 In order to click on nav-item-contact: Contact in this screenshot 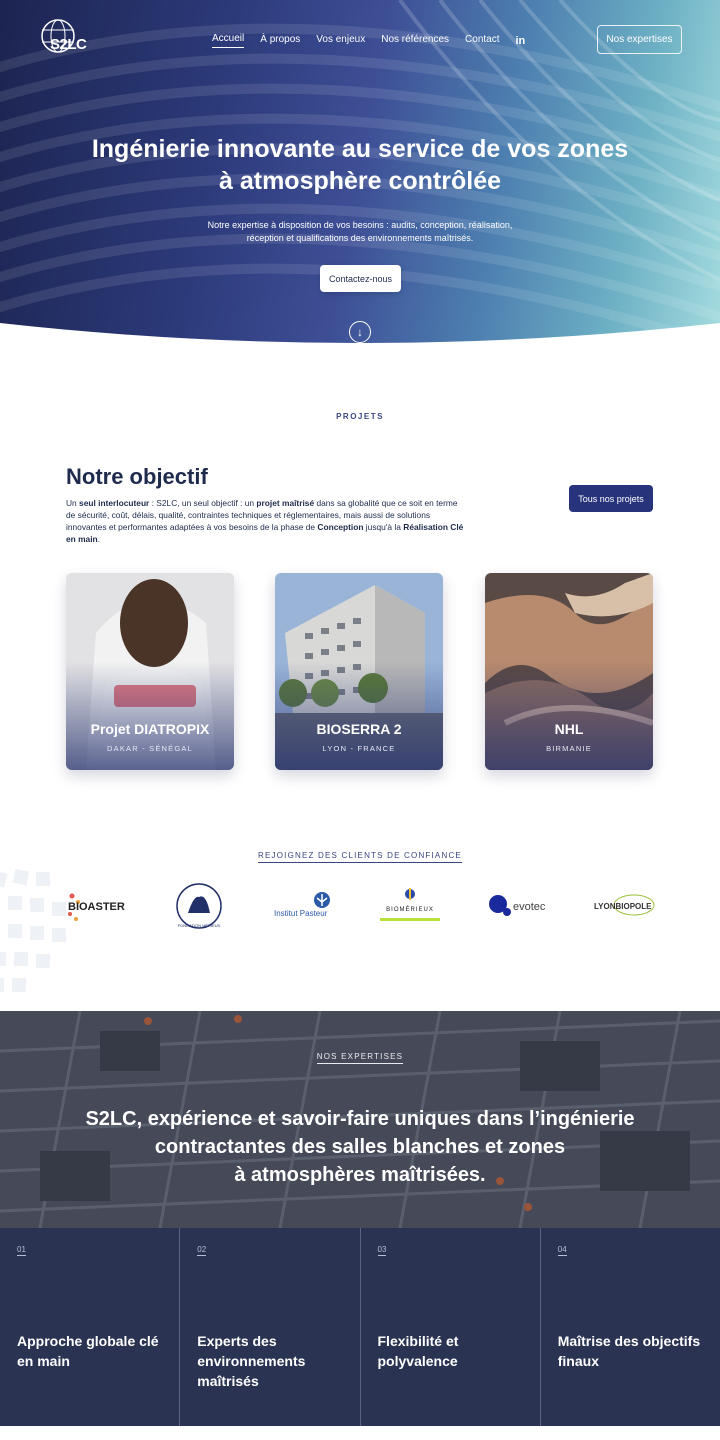, I will do `click(482, 41)`.